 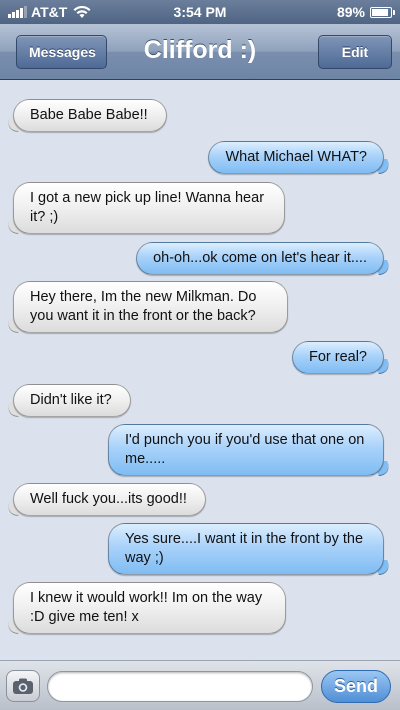 I want to click on status-bar: AT&T 3:54 PM 89%, so click(x=200, y=12).